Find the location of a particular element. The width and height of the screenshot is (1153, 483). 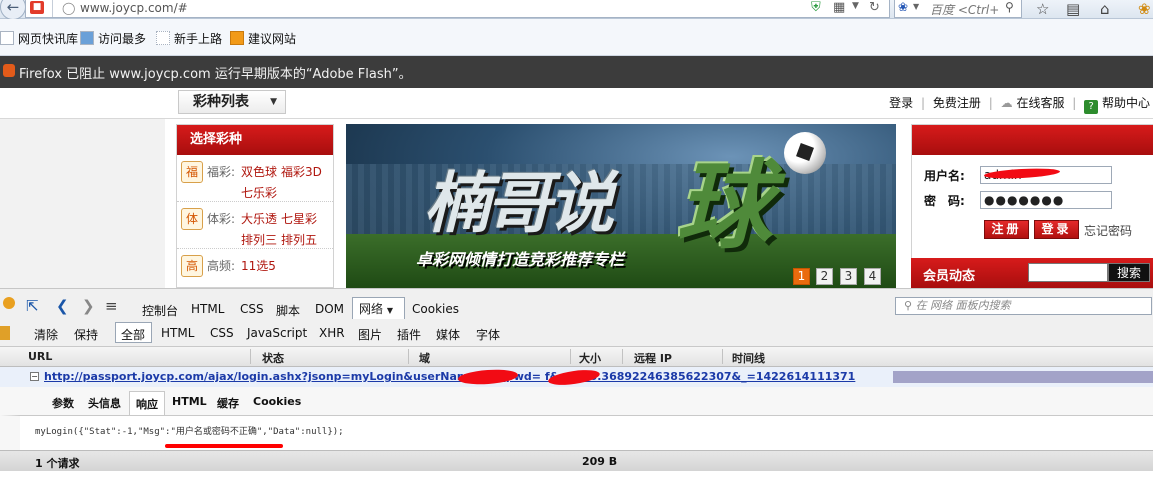

tab-dom: DOM is located at coordinates (329, 309).